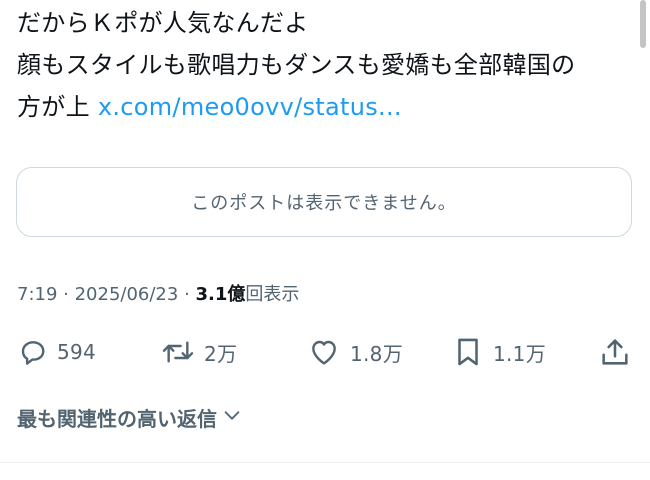 The width and height of the screenshot is (650, 480). What do you see at coordinates (178, 352) in the screenshot?
I see `repost-icon` at bounding box center [178, 352].